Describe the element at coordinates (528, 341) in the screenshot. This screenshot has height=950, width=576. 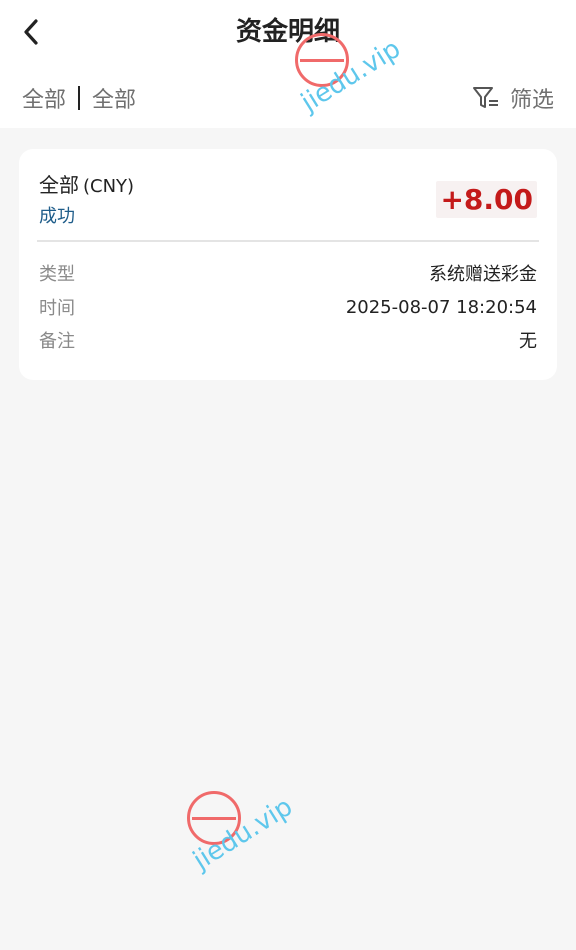
I see `detail-value: 无` at that location.